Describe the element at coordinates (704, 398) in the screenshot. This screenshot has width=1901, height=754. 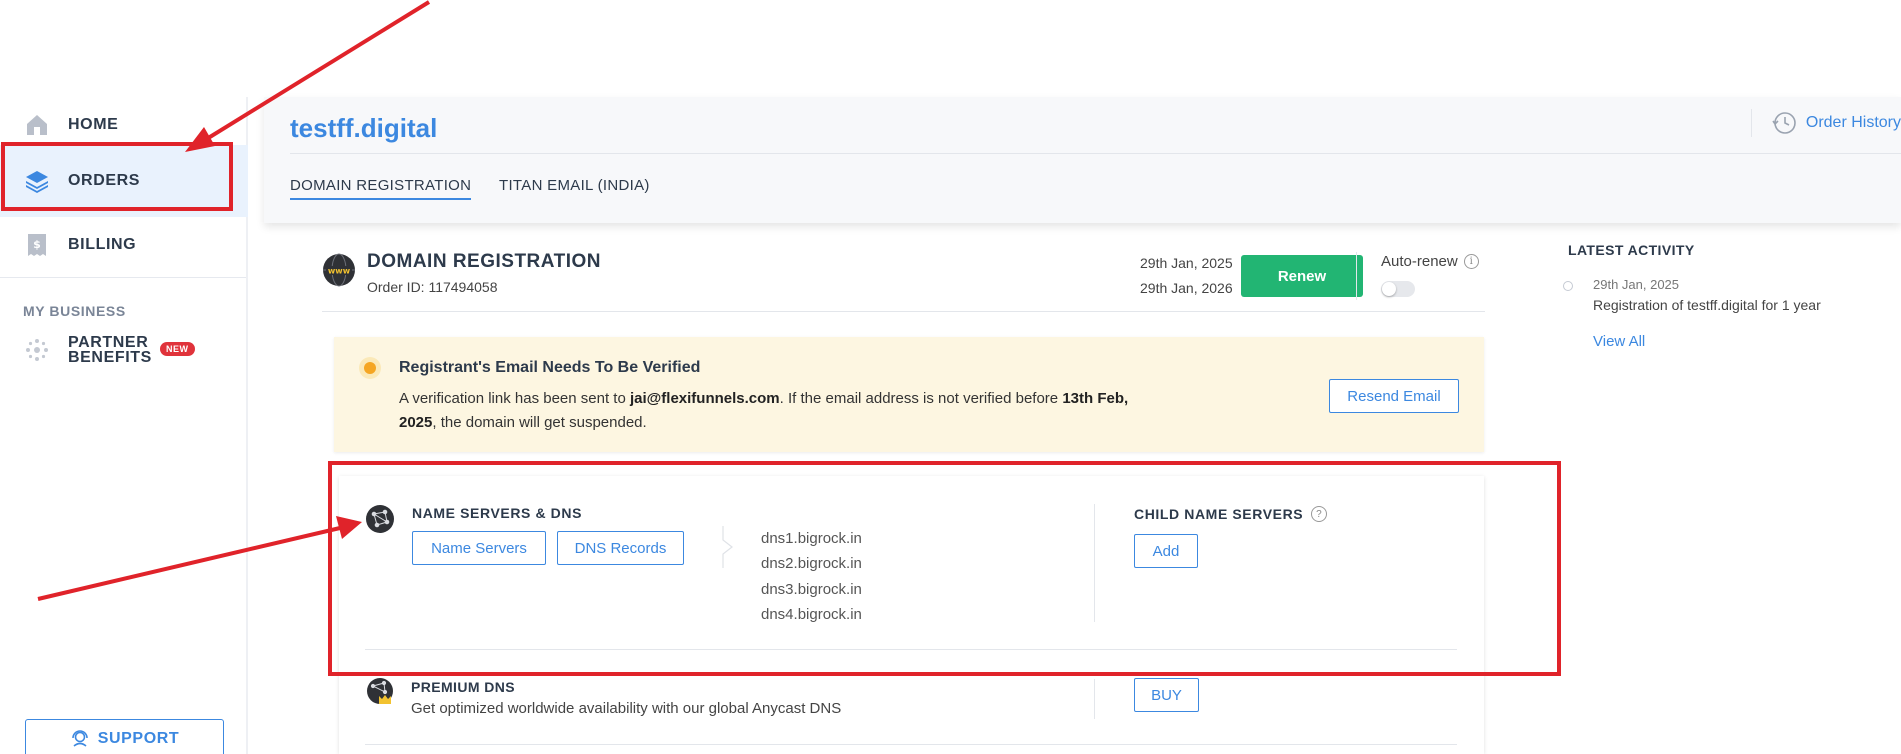
I see `alert-email: jai@flexifunnels.com` at that location.